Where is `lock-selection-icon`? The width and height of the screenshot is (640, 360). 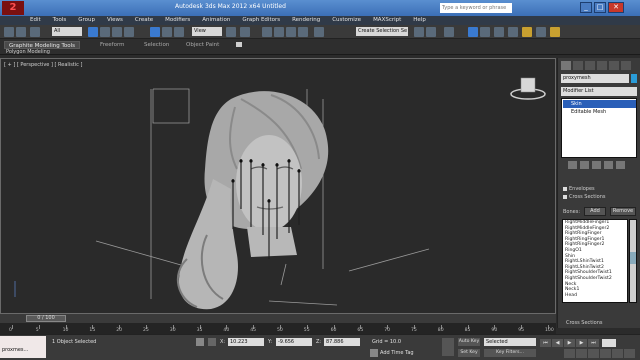 lock-selection-icon is located at coordinates (200, 342).